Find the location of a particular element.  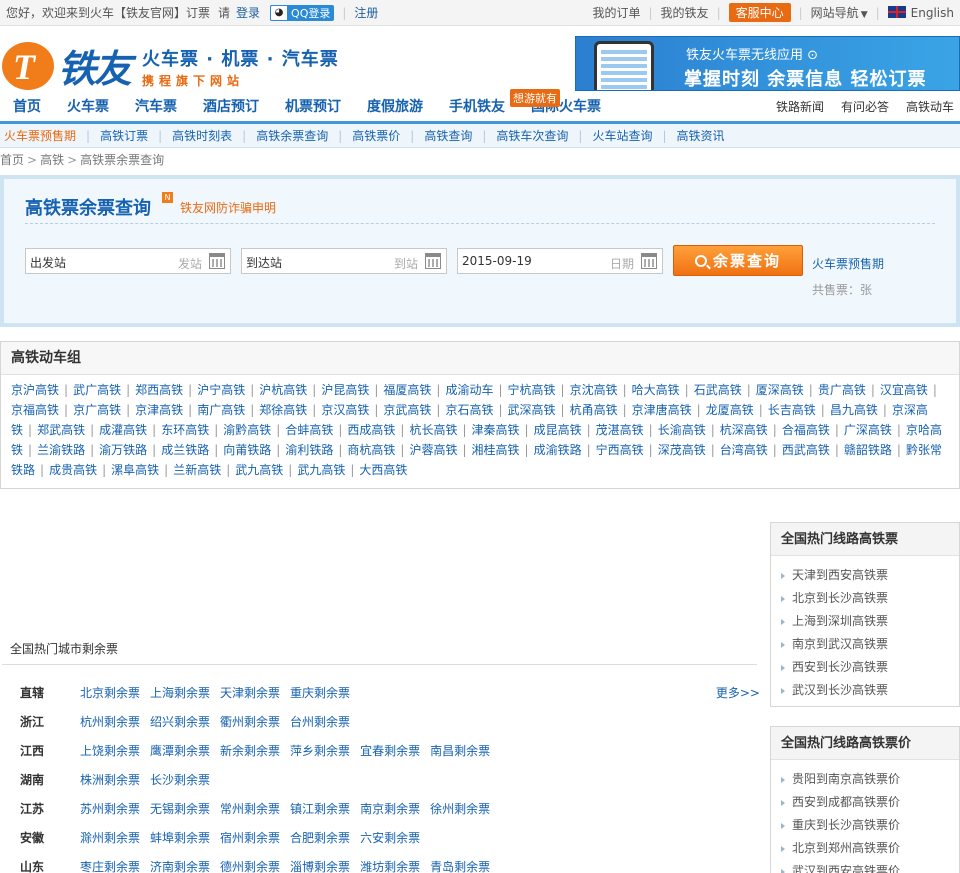

train-group-link: 成兰铁路 is located at coordinates (185, 450).